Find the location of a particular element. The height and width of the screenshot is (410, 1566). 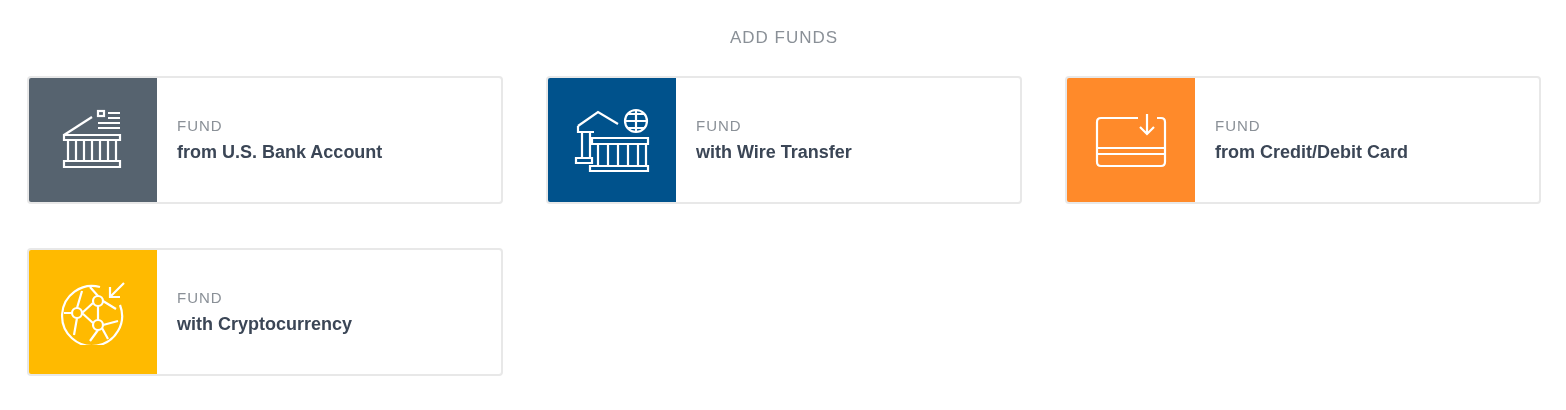

fund-option-card: FUND with Wire Transfer is located at coordinates (784, 140).